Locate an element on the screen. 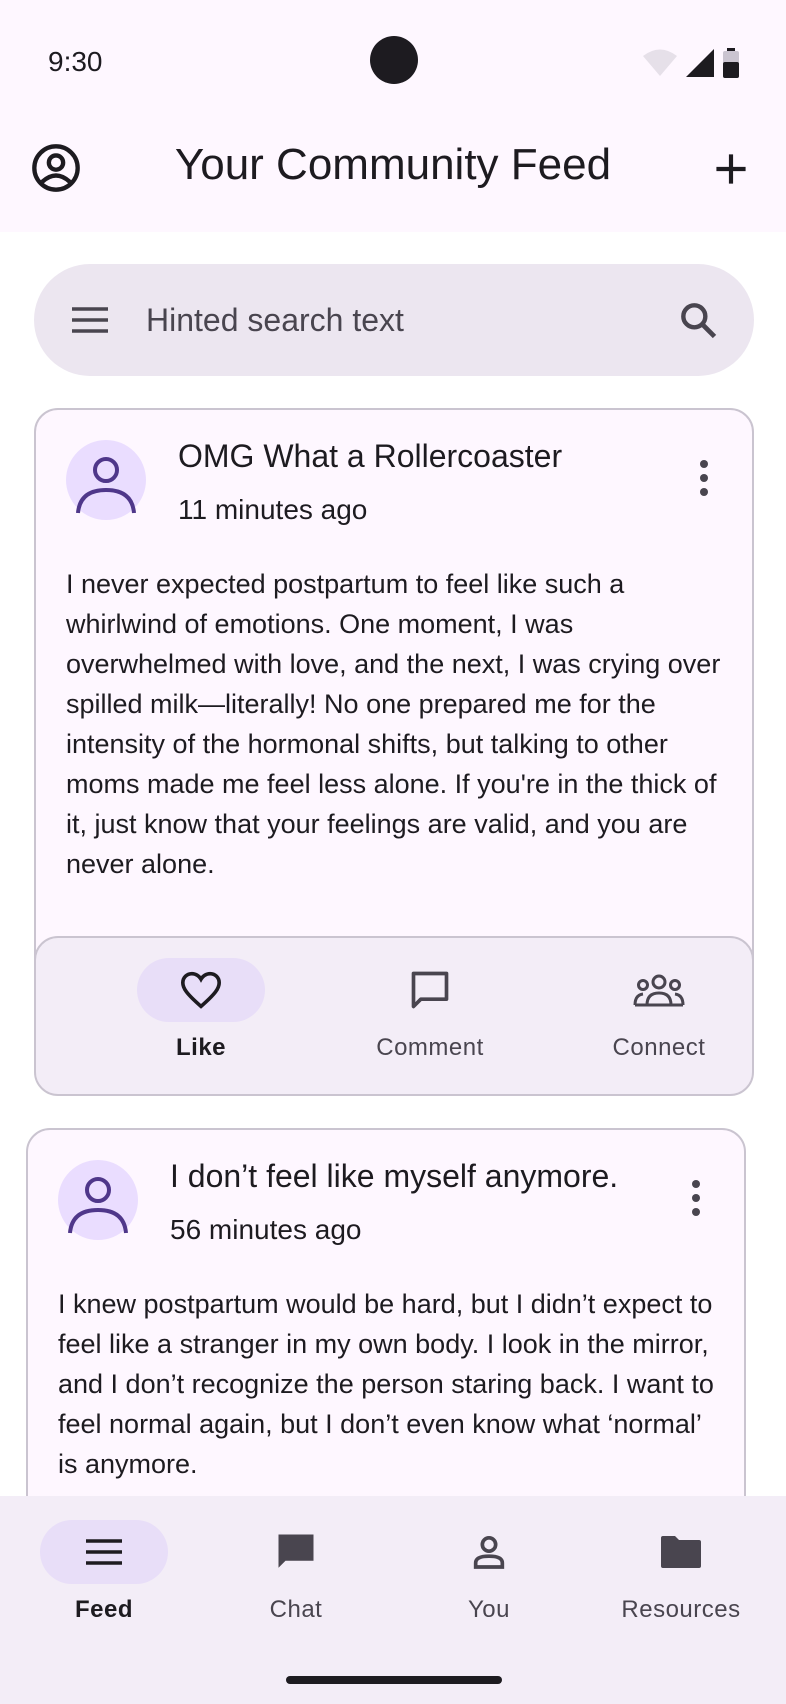  search-bar is located at coordinates (394, 320).